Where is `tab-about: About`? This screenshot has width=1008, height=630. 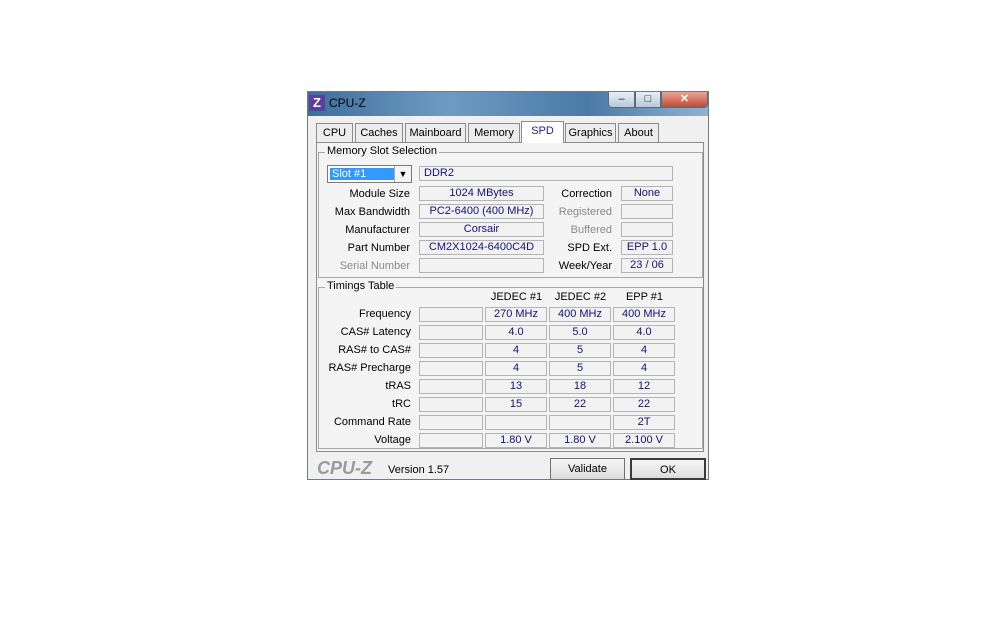
tab-about: About is located at coordinates (638, 132).